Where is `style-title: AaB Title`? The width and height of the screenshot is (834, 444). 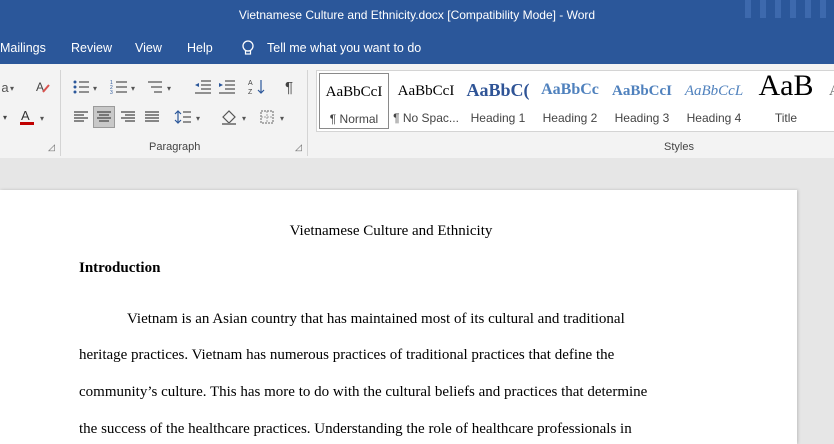 style-title: AaB Title is located at coordinates (786, 99).